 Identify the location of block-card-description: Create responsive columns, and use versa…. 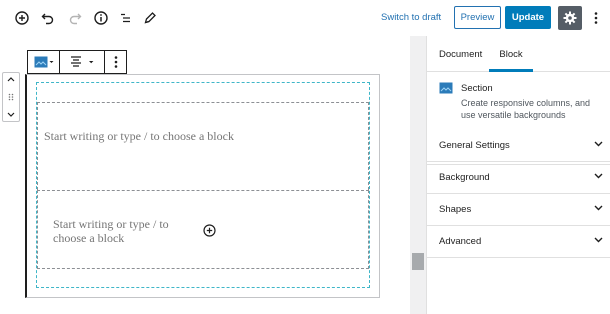
(526, 109).